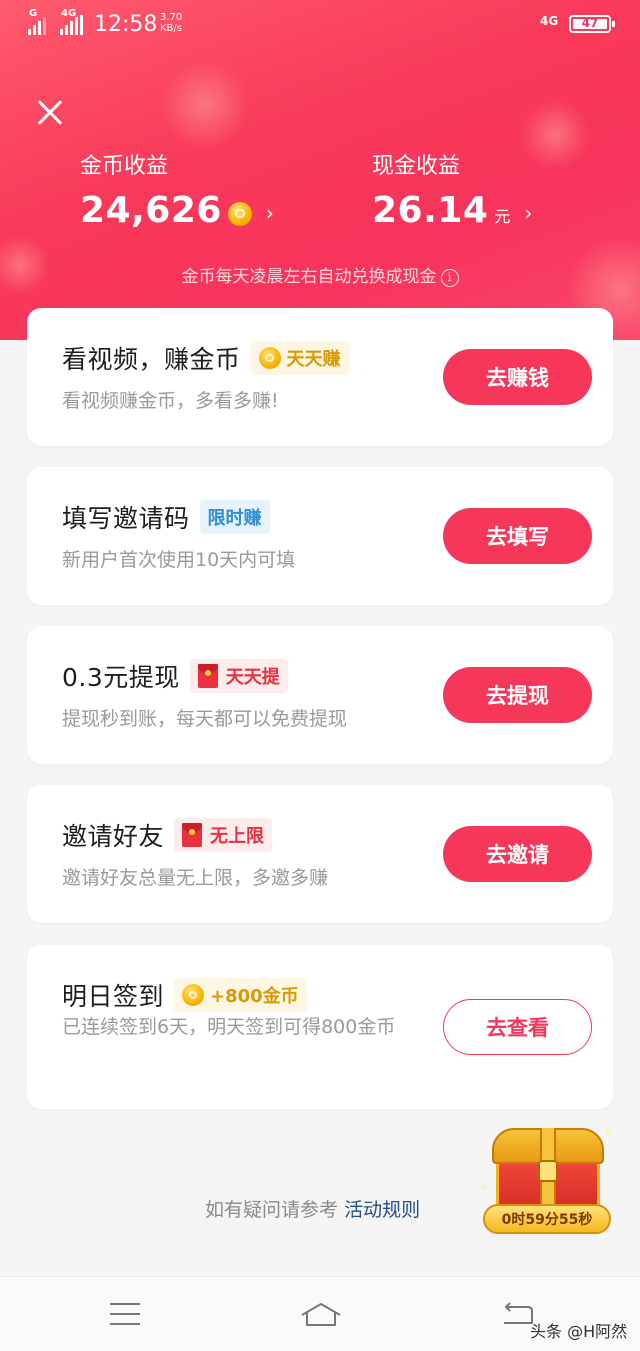 The height and width of the screenshot is (1351, 640). I want to click on home-icon, so click(321, 1314).